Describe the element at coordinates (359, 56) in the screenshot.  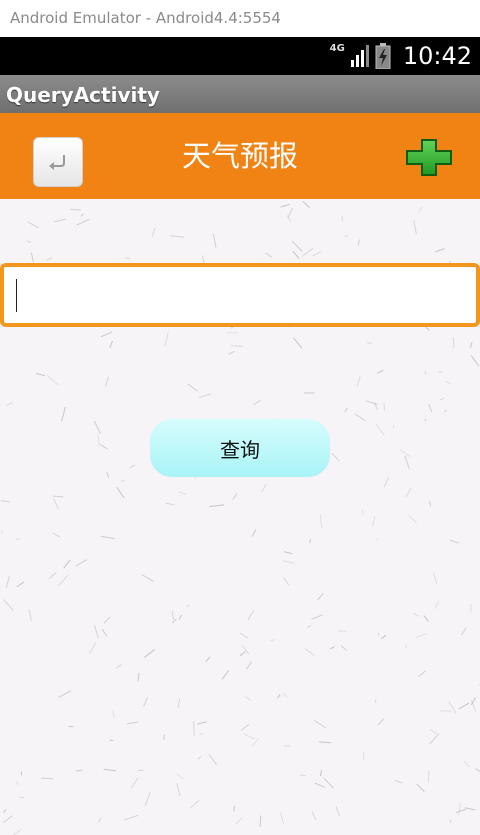
I see `signal-icon` at that location.